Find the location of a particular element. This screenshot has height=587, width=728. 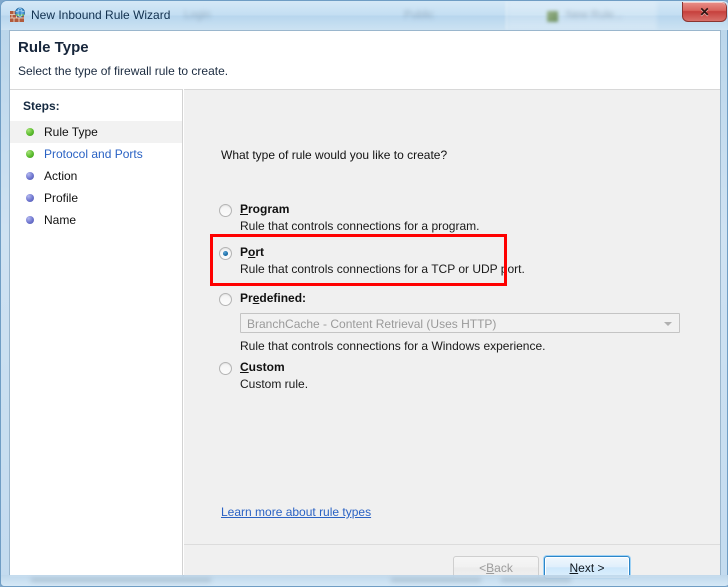

option-predefined-label-pre: Pr is located at coordinates (246, 298).